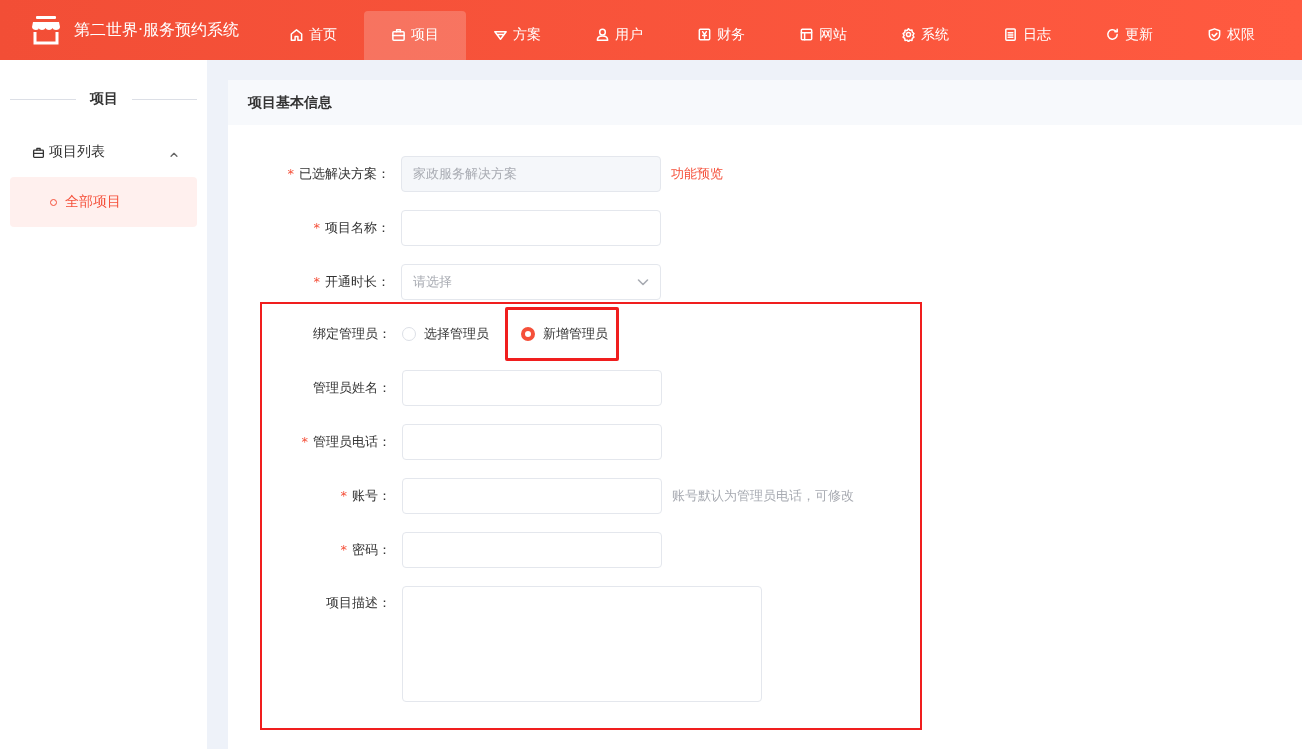  What do you see at coordinates (157, 30) in the screenshot?
I see `app-title: 第二世界·服务预约系统` at bounding box center [157, 30].